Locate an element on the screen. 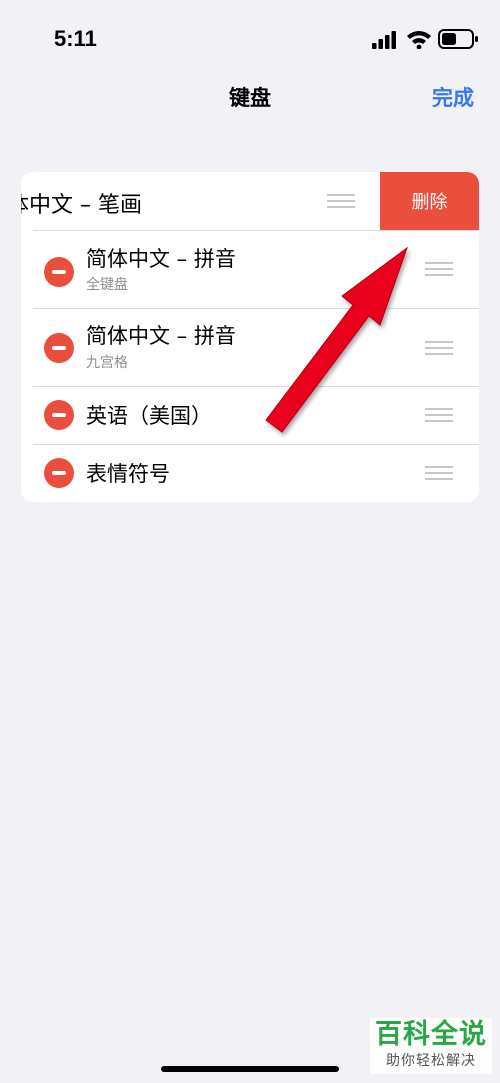 Image resolution: width=500 pixels, height=1083 pixels. signal-icon is located at coordinates (384, 40).